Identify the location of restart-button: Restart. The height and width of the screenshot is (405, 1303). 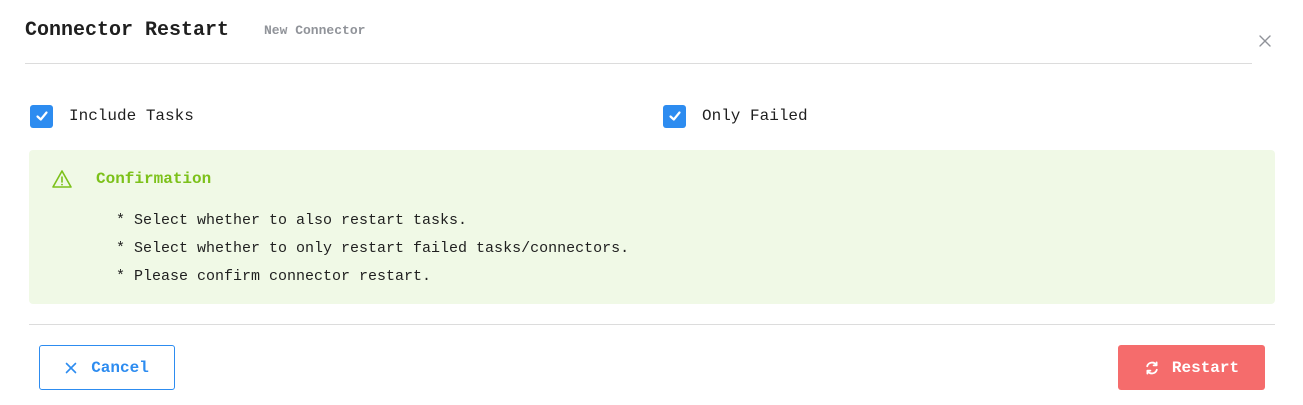
(1191, 367).